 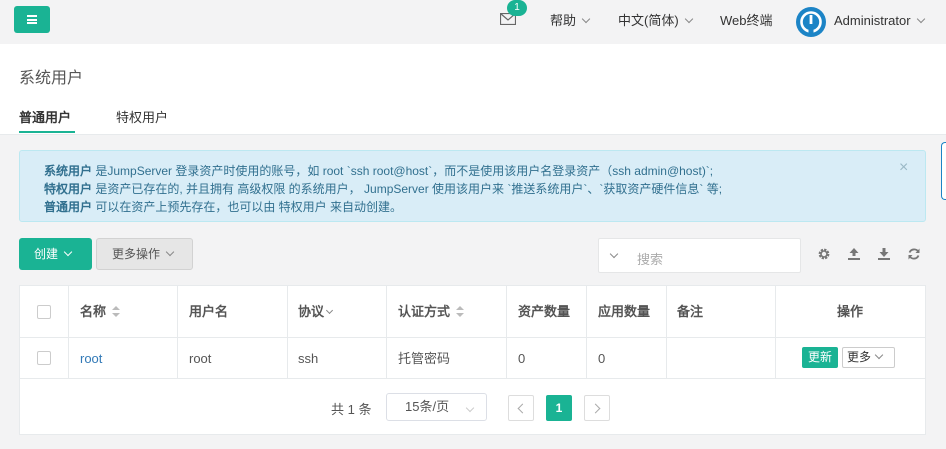 What do you see at coordinates (648, 20) in the screenshot?
I see `language-label: 中文(简体)` at bounding box center [648, 20].